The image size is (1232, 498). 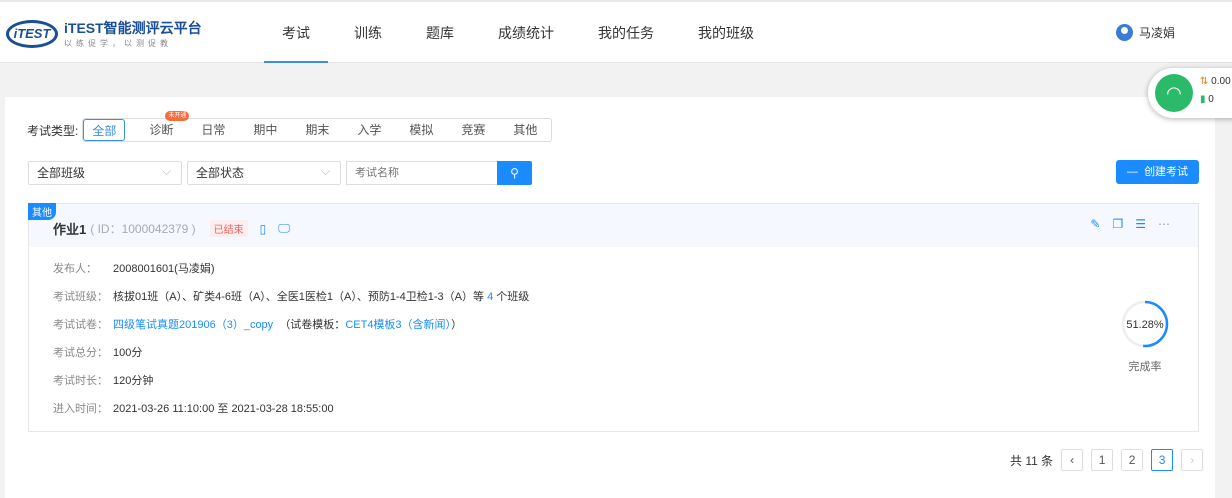 I want to click on nav-training: 训练, so click(x=368, y=32).